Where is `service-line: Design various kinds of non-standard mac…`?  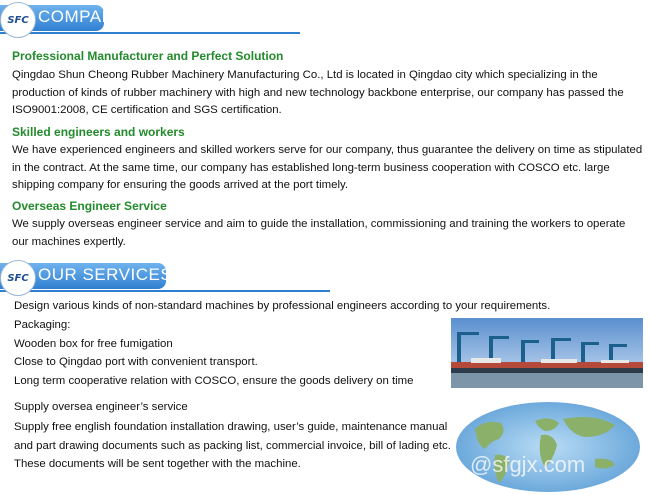 service-line: Design various kinds of non-standard mac… is located at coordinates (282, 306).